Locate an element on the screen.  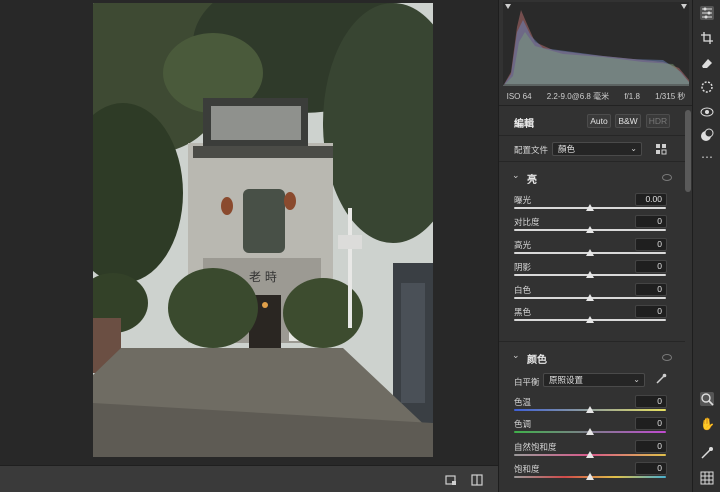
color-title: 颜色 is located at coordinates (537, 360).